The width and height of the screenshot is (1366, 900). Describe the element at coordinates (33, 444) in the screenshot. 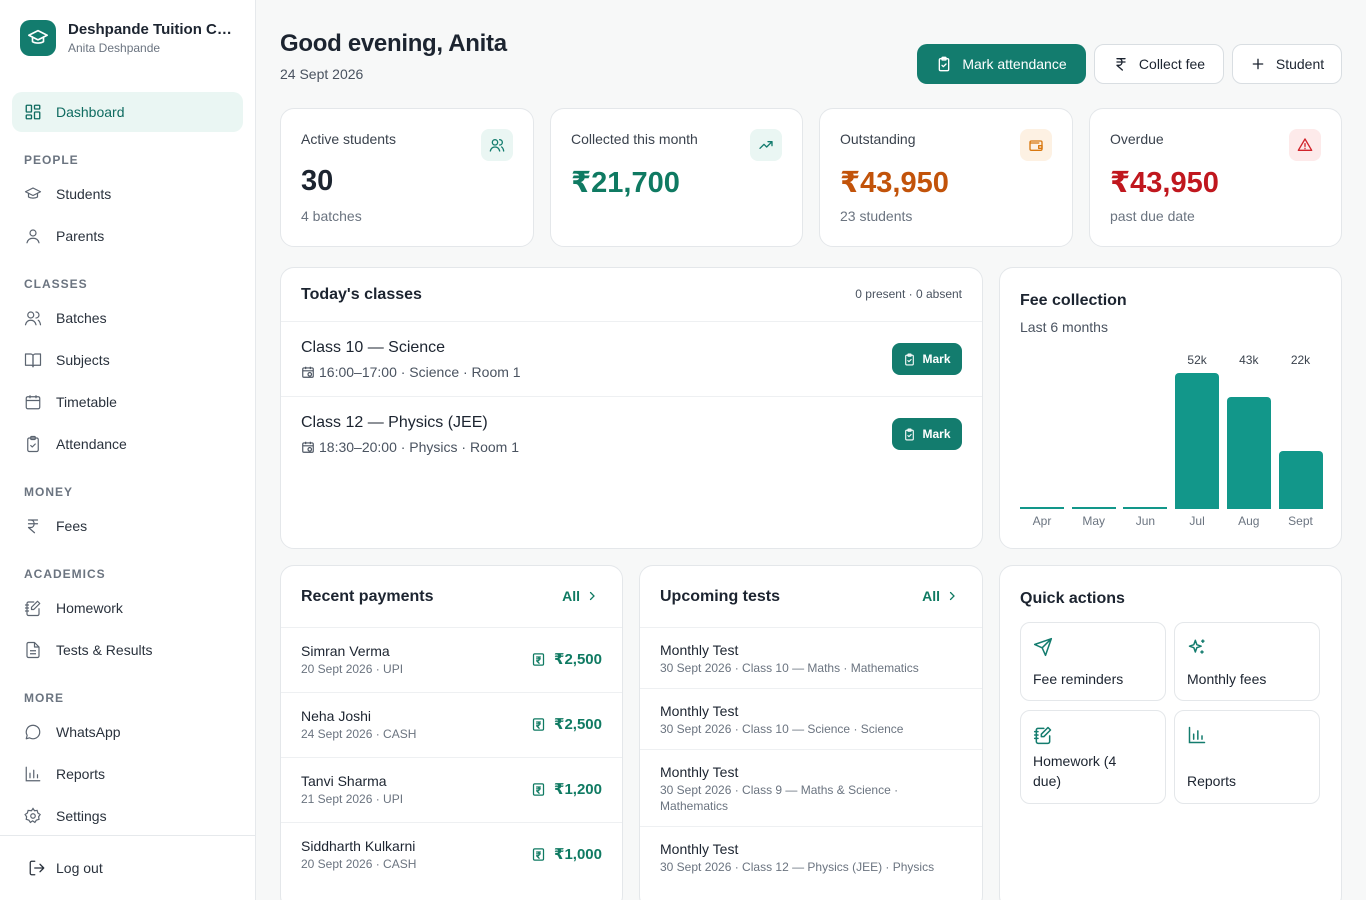

I see `clipboard-check-icon` at that location.